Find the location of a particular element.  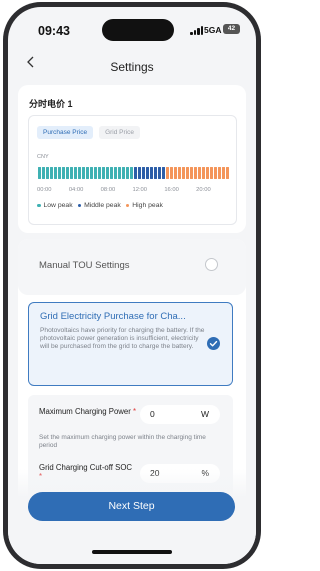

time-tick-label: 00:00 is located at coordinates (44, 190).